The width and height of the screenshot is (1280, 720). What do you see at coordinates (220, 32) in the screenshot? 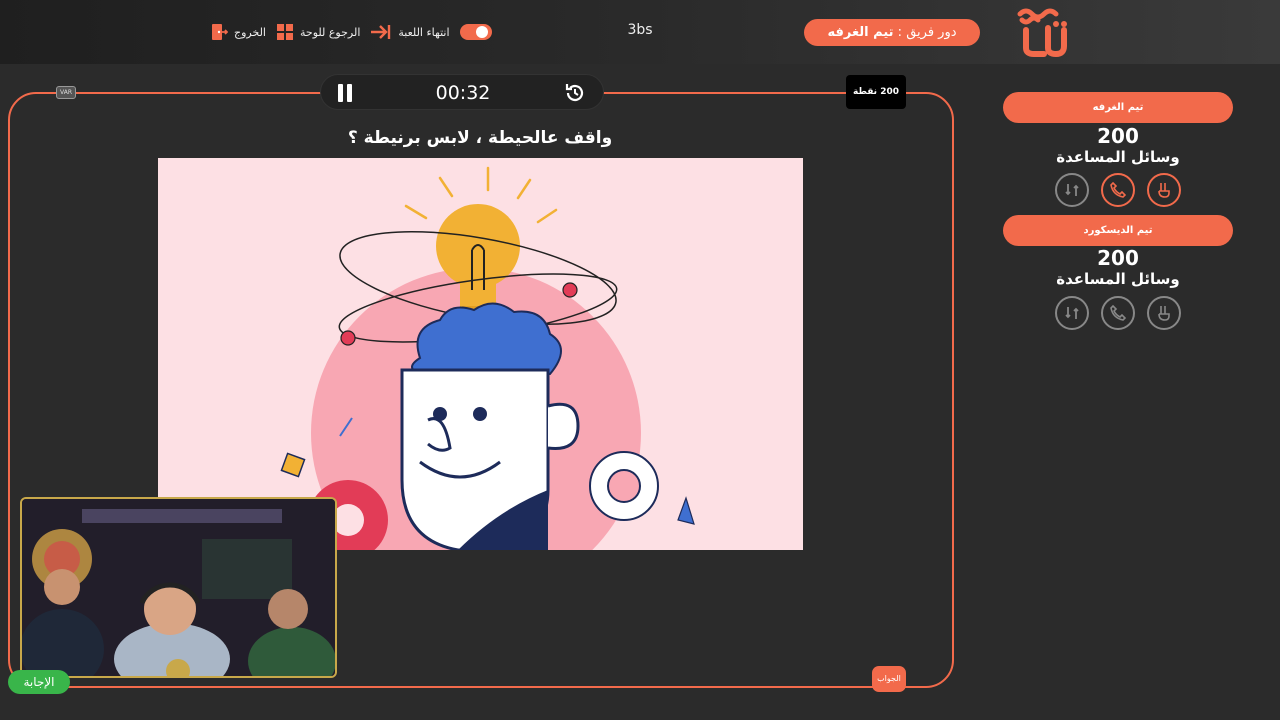
I see `exit-door-icon` at bounding box center [220, 32].